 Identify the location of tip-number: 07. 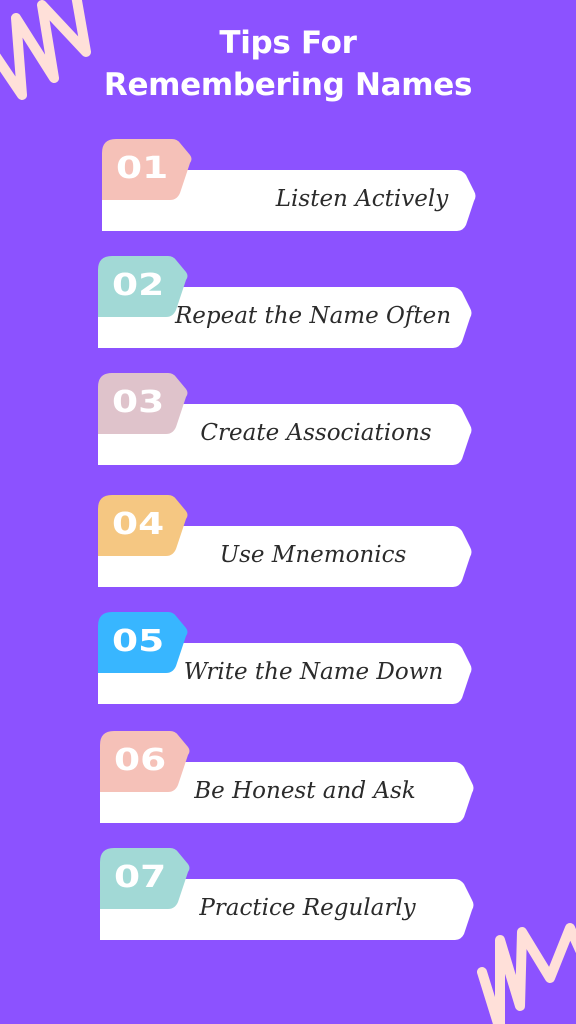
(140, 877).